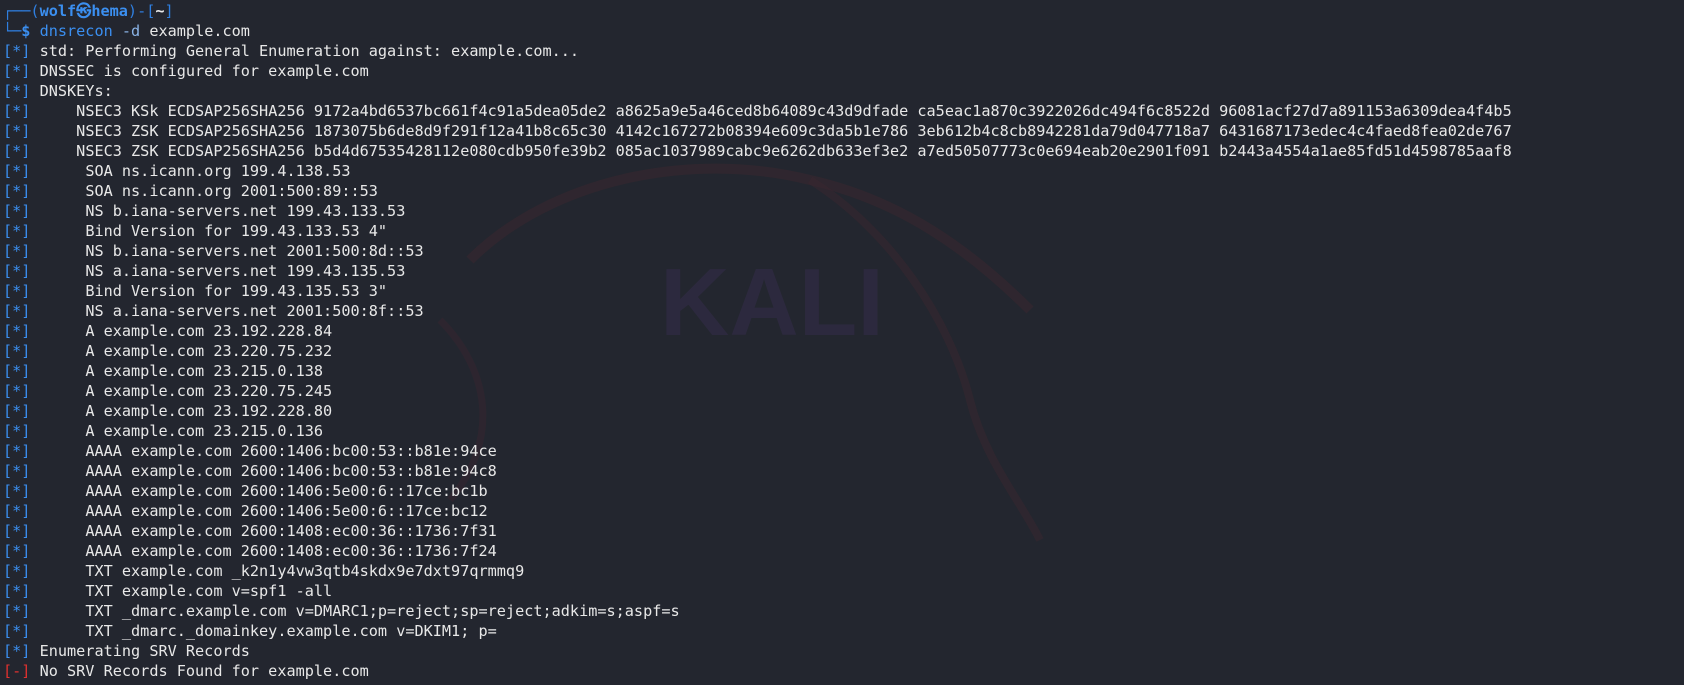 The width and height of the screenshot is (1684, 685). I want to click on output-text: NS a.iana-servers.net 199.43.135.53, so click(245, 271).